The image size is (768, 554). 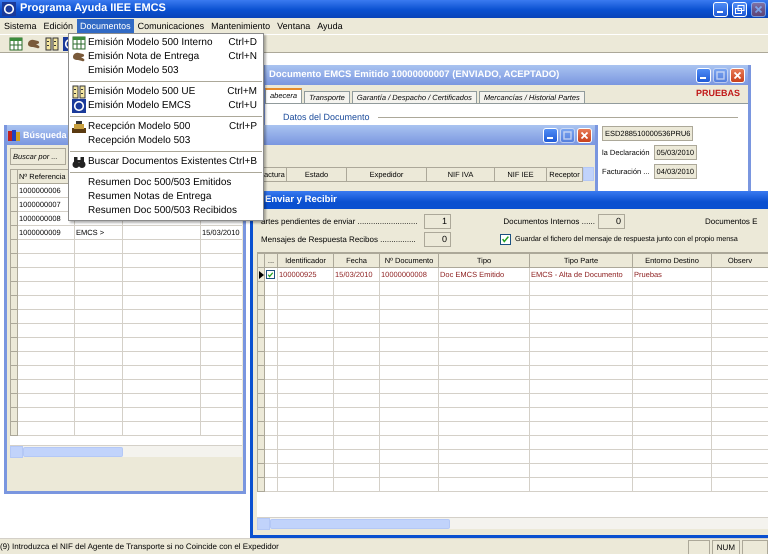 I want to click on environment-label: PRUEBAS, so click(x=718, y=93).